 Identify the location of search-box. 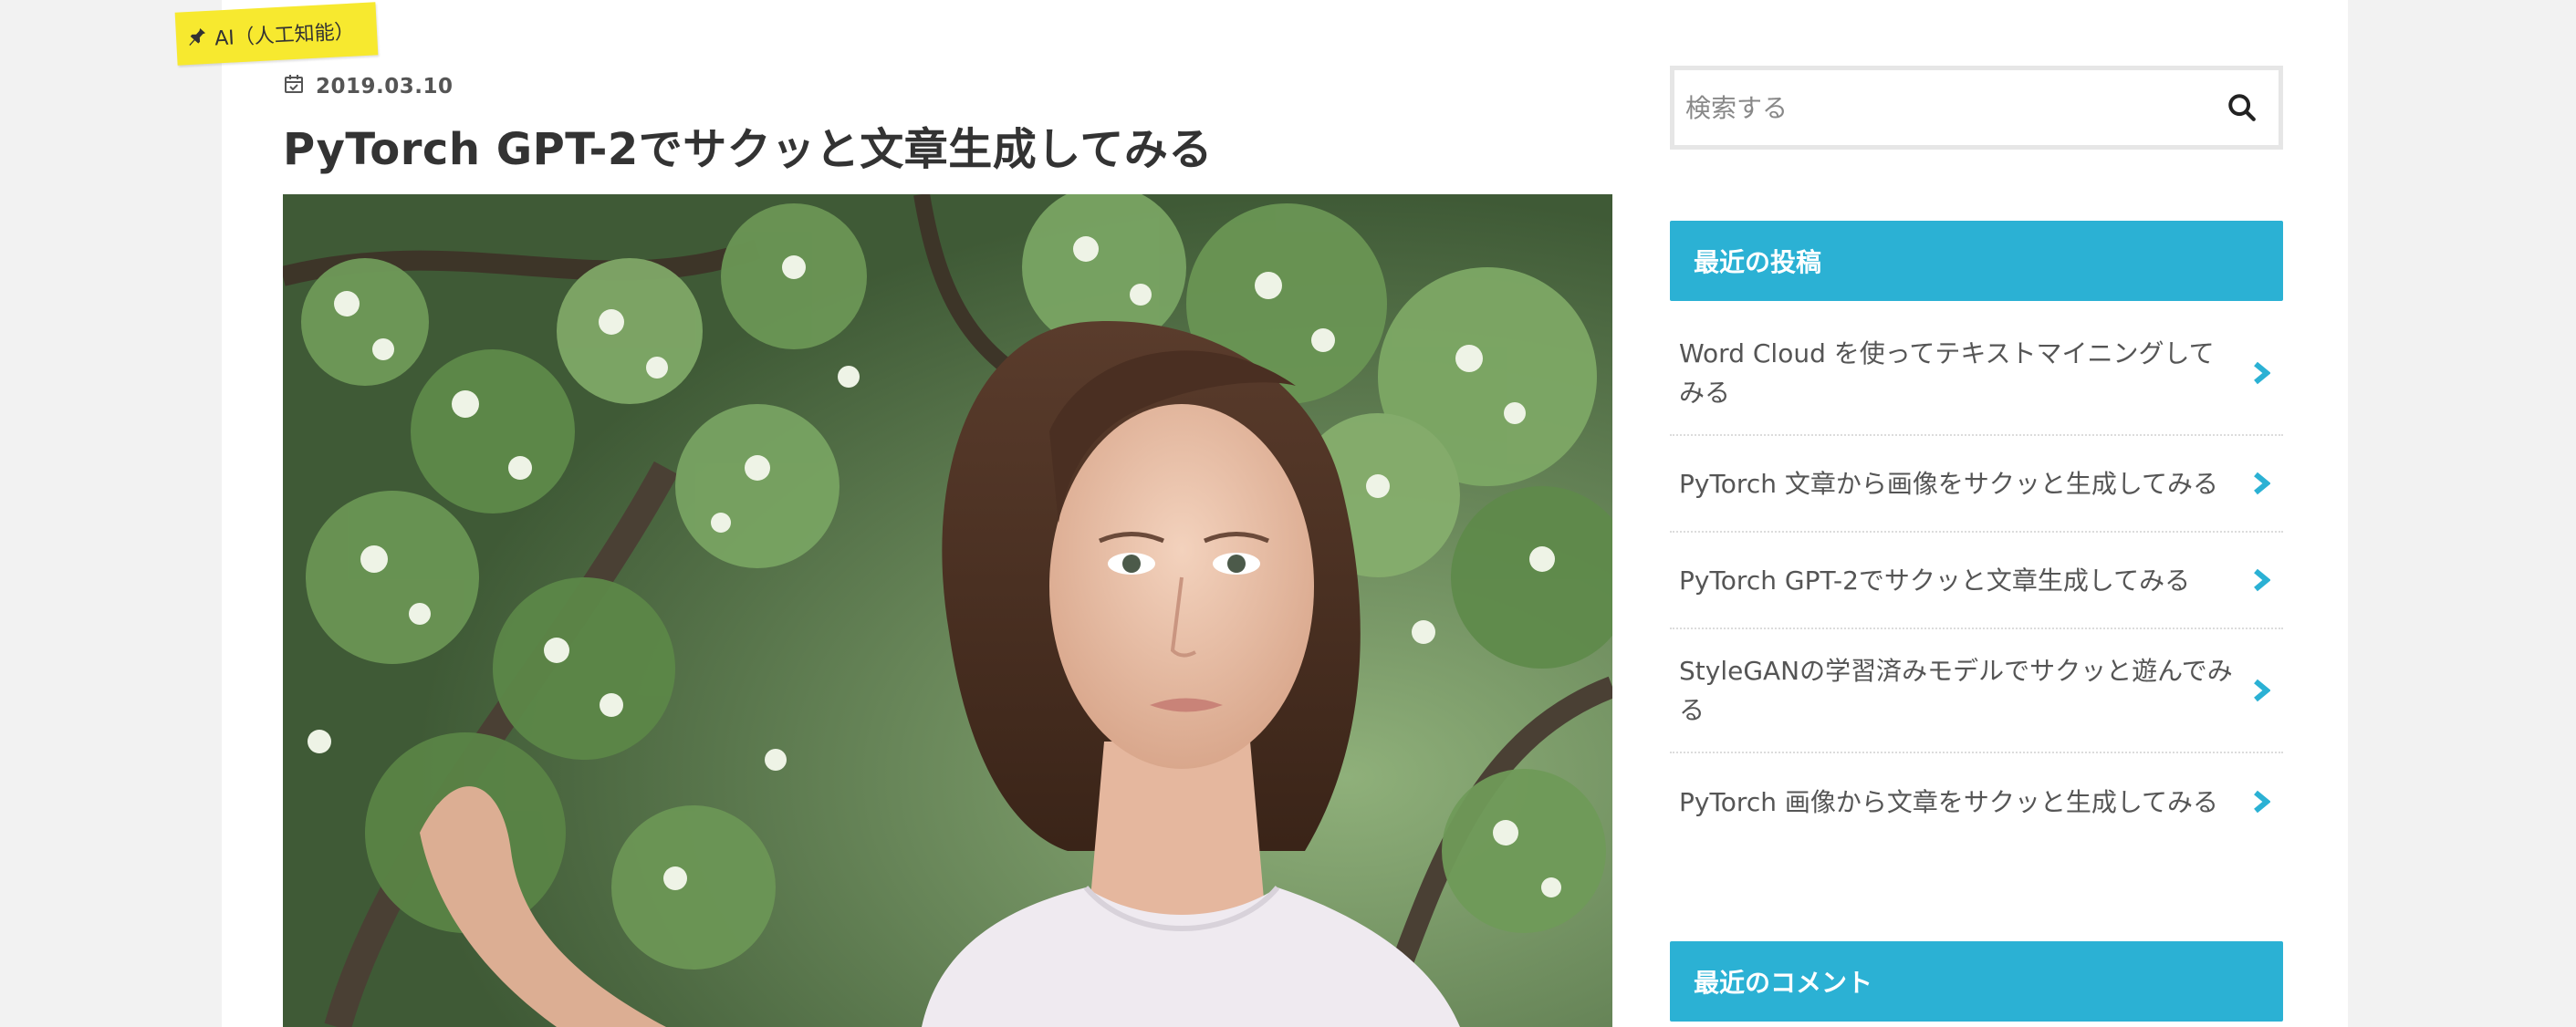
(1976, 108).